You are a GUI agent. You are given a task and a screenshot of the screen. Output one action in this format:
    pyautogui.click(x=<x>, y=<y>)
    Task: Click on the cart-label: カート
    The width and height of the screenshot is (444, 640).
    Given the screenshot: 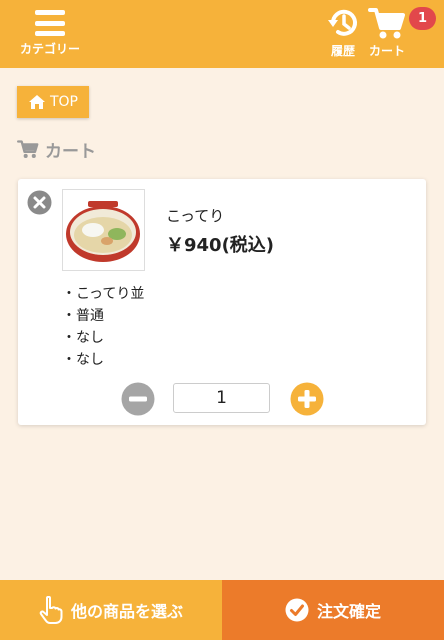 What is the action you would take?
    pyautogui.click(x=386, y=51)
    